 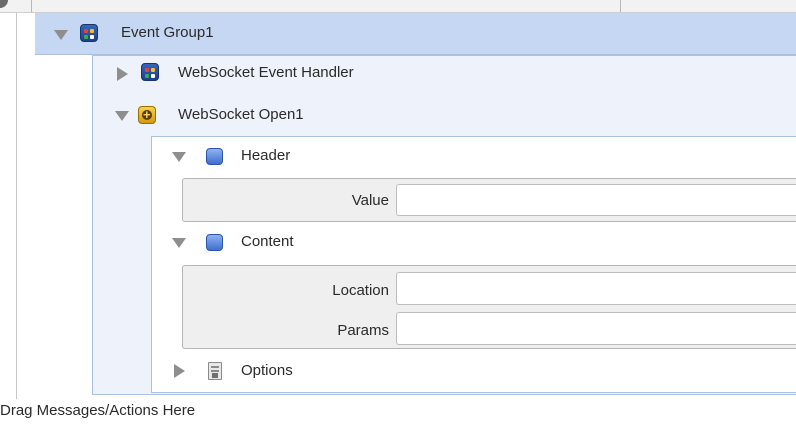 I want to click on location-label: Location, so click(x=360, y=290).